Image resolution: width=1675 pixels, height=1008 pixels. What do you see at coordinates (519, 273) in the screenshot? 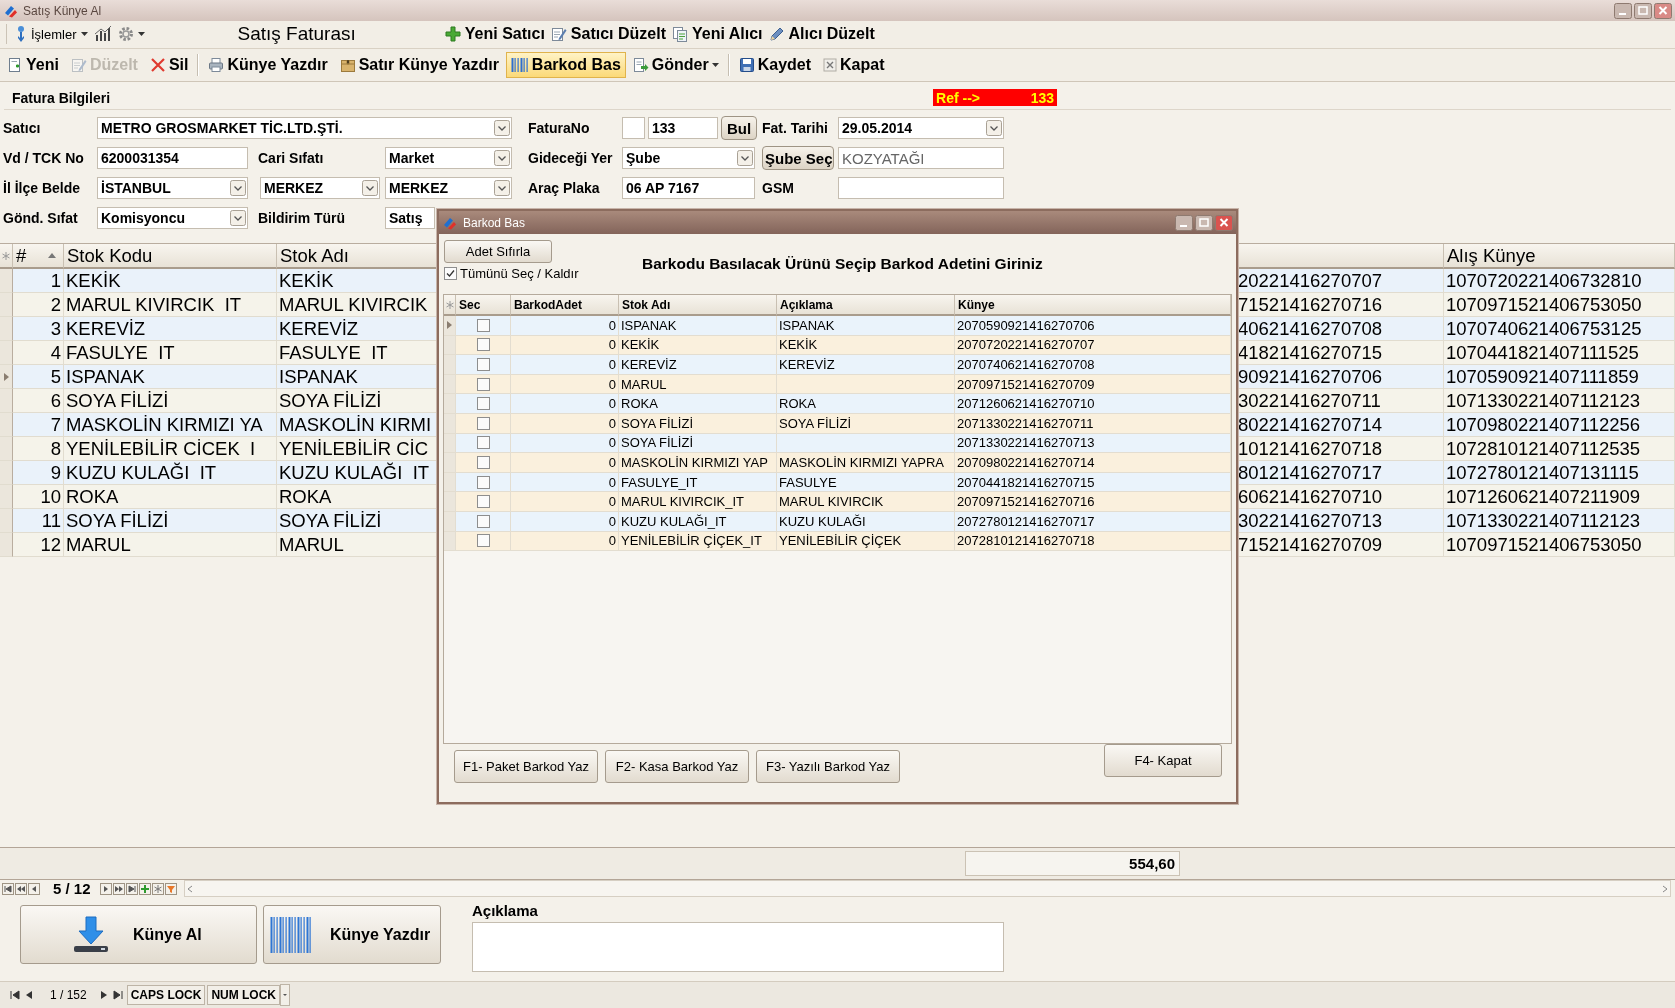
I see `checkbox-label: Tümünü Seç / Kaldır` at bounding box center [519, 273].